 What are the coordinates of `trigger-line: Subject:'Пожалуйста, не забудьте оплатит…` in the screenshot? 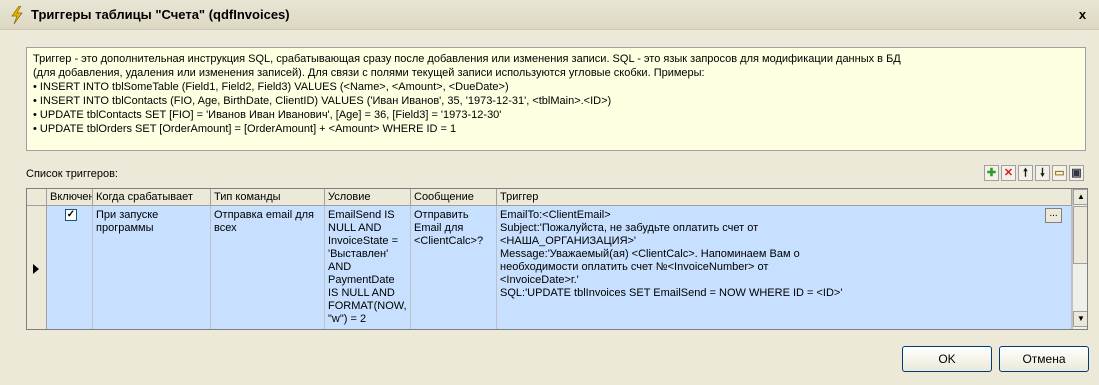 It's located at (629, 228).